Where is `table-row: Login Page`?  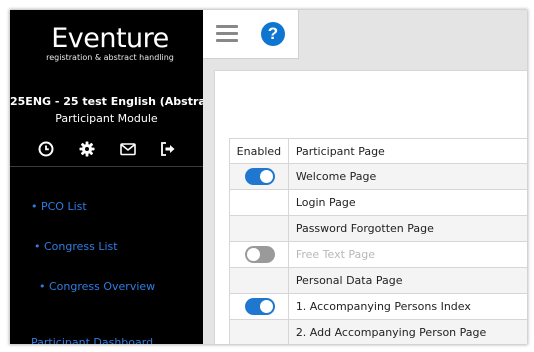 table-row: Login Page is located at coordinates (378, 202).